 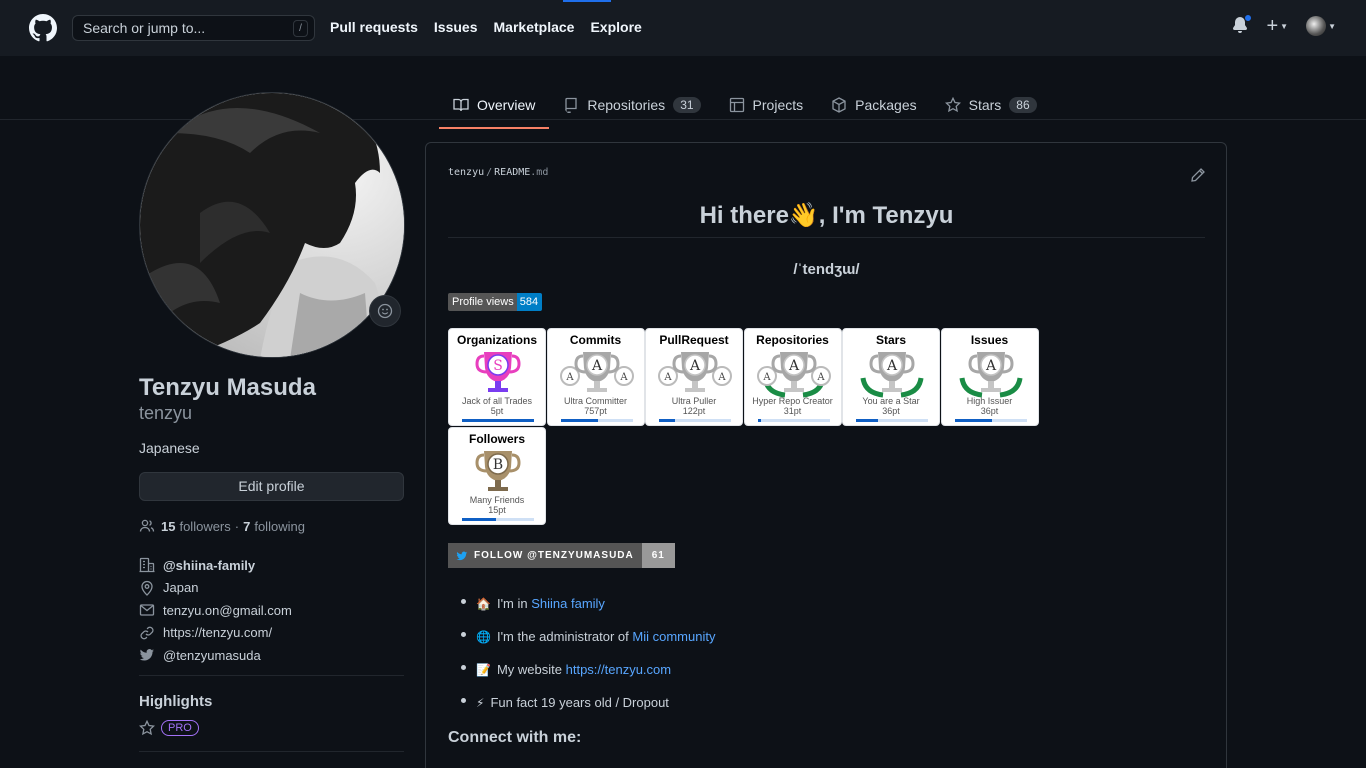 I want to click on tab-packages: Packages, so click(x=873, y=105).